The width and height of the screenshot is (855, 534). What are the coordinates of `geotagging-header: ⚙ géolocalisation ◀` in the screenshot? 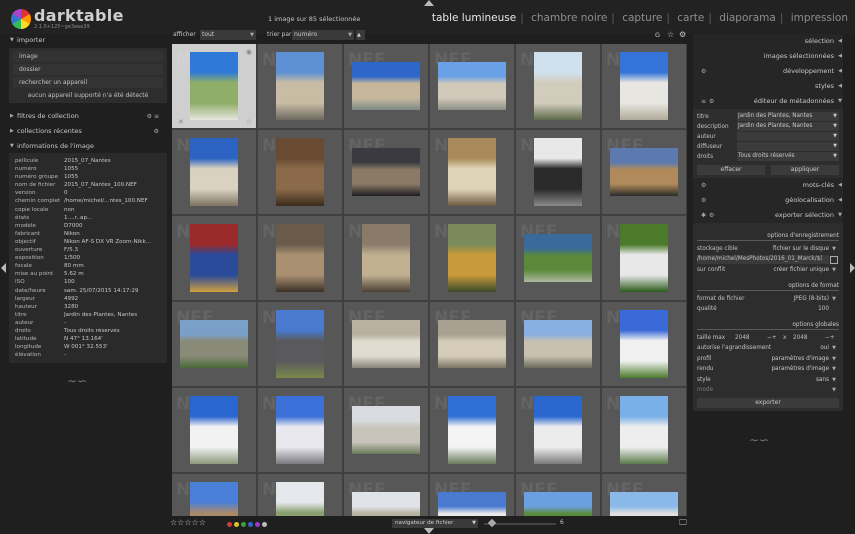 It's located at (768, 200).